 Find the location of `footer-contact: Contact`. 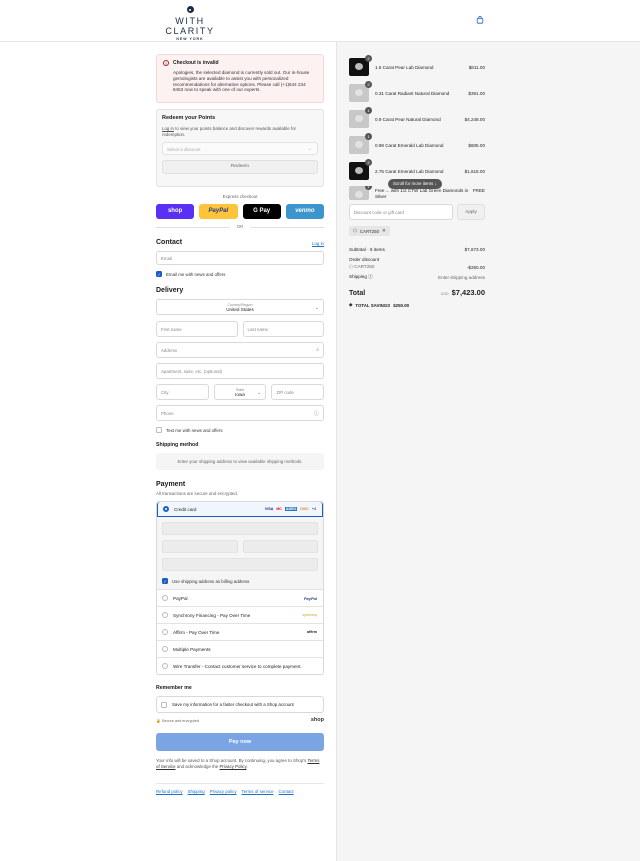

footer-contact: Contact is located at coordinates (286, 791).